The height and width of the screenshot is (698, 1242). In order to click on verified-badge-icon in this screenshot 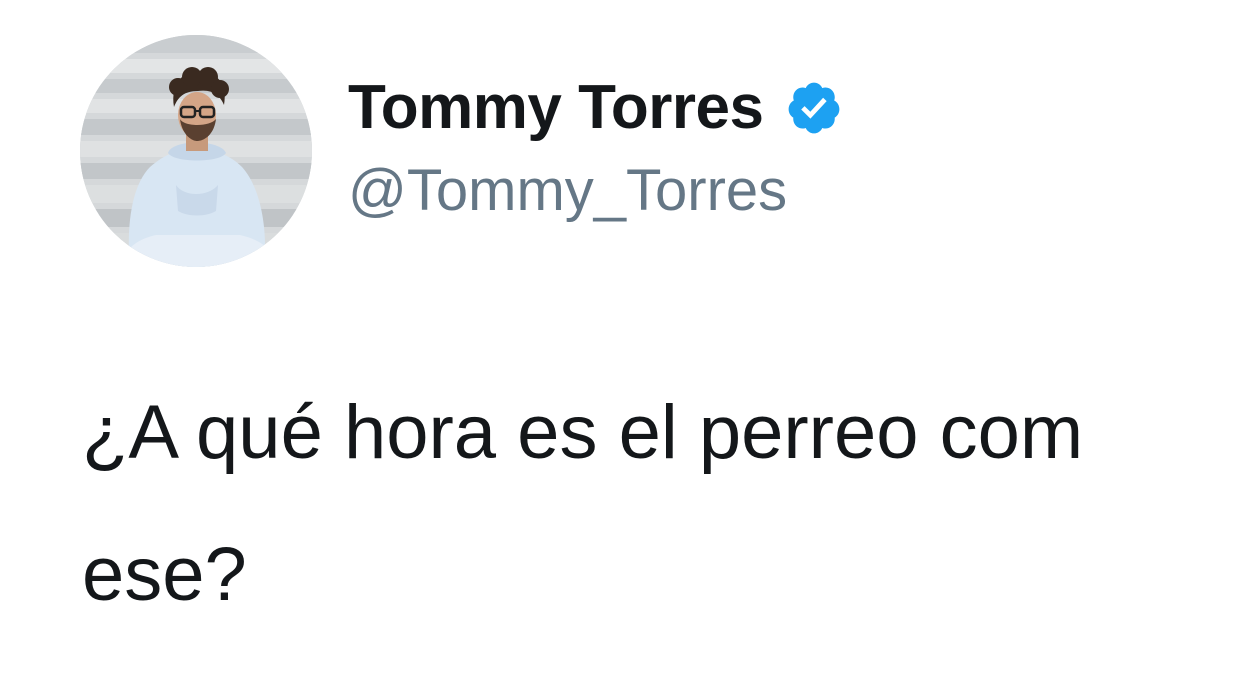, I will do `click(814, 108)`.